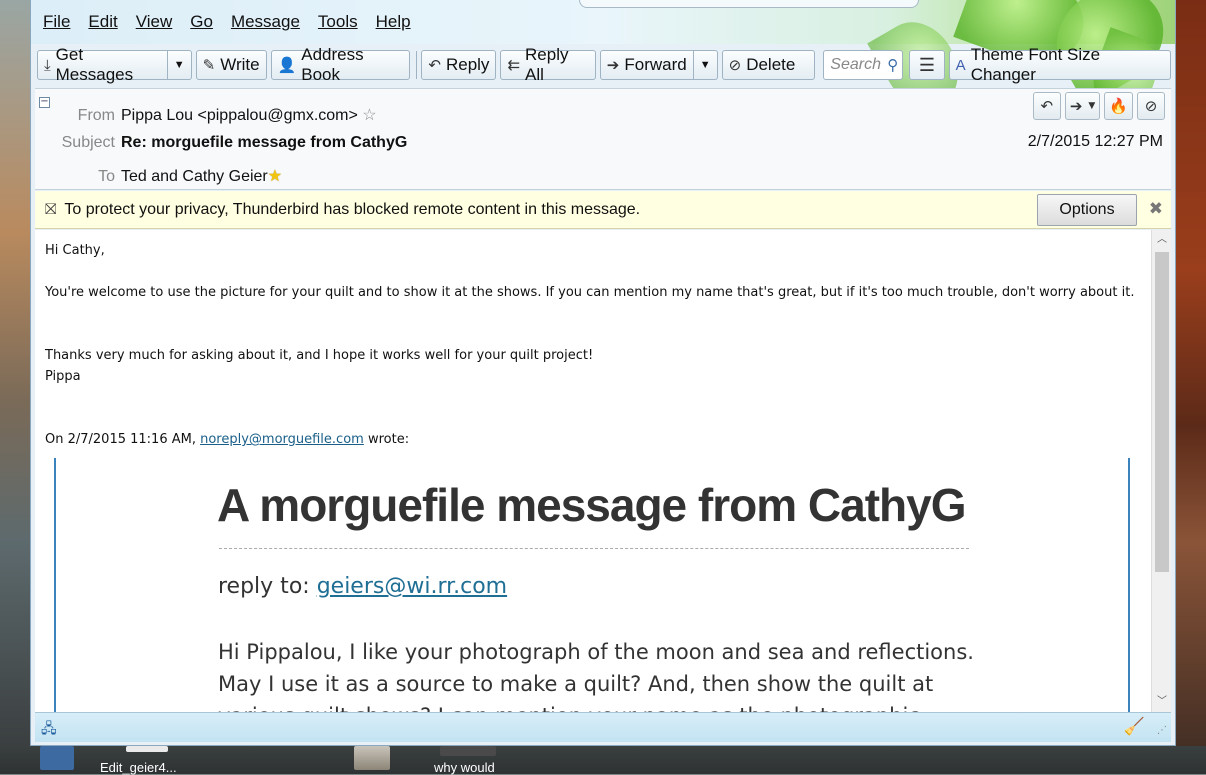 The image size is (1206, 775). Describe the element at coordinates (386, 439) in the screenshot. I see `quote-intro-suffix: wrote:` at that location.